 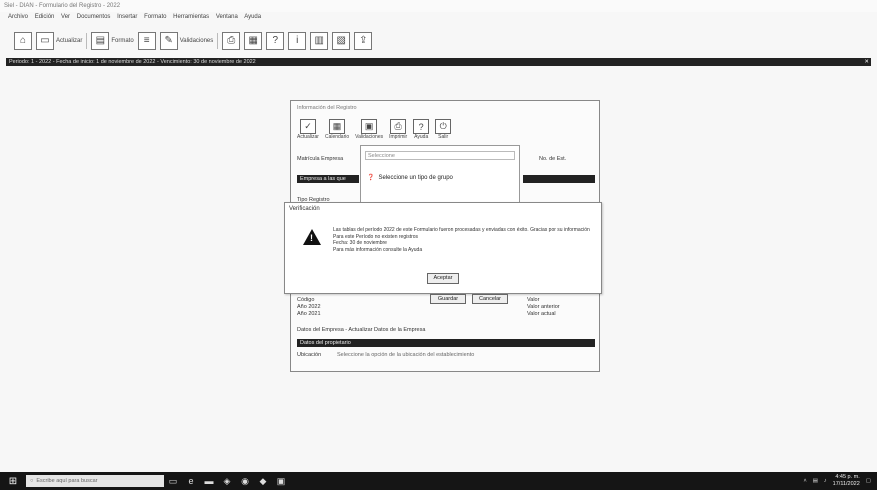 What do you see at coordinates (69, 41) in the screenshot?
I see `toolbar-label: Actualizar` at bounding box center [69, 41].